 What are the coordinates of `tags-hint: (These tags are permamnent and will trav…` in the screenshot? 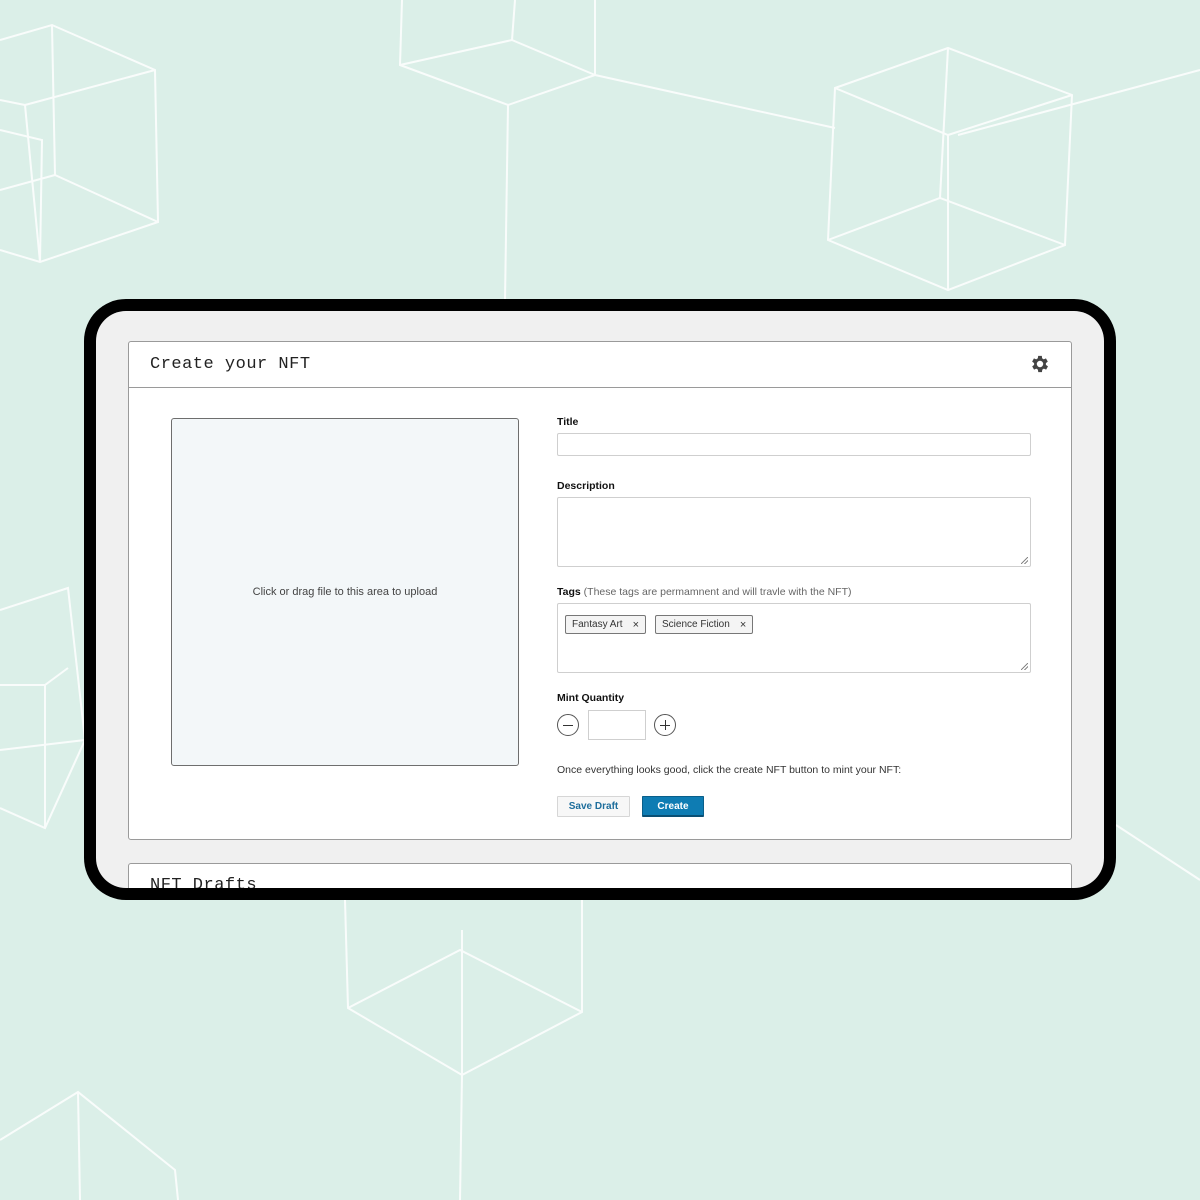 It's located at (717, 592).